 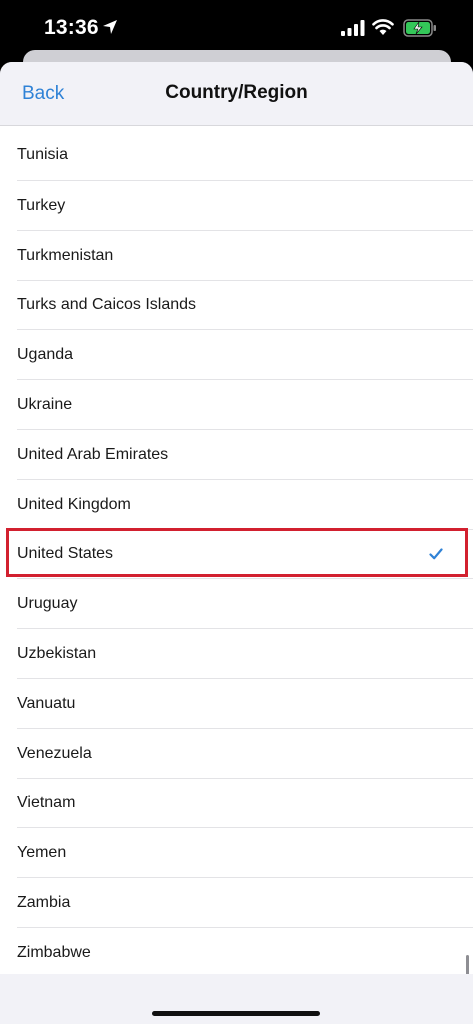 I want to click on list-item-label: United States, so click(x=65, y=554).